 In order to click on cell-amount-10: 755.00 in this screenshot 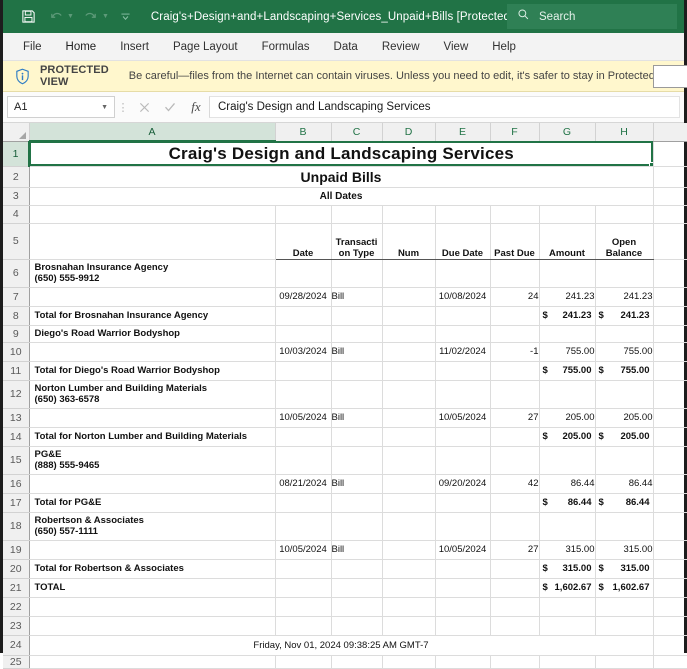, I will do `click(567, 352)`.